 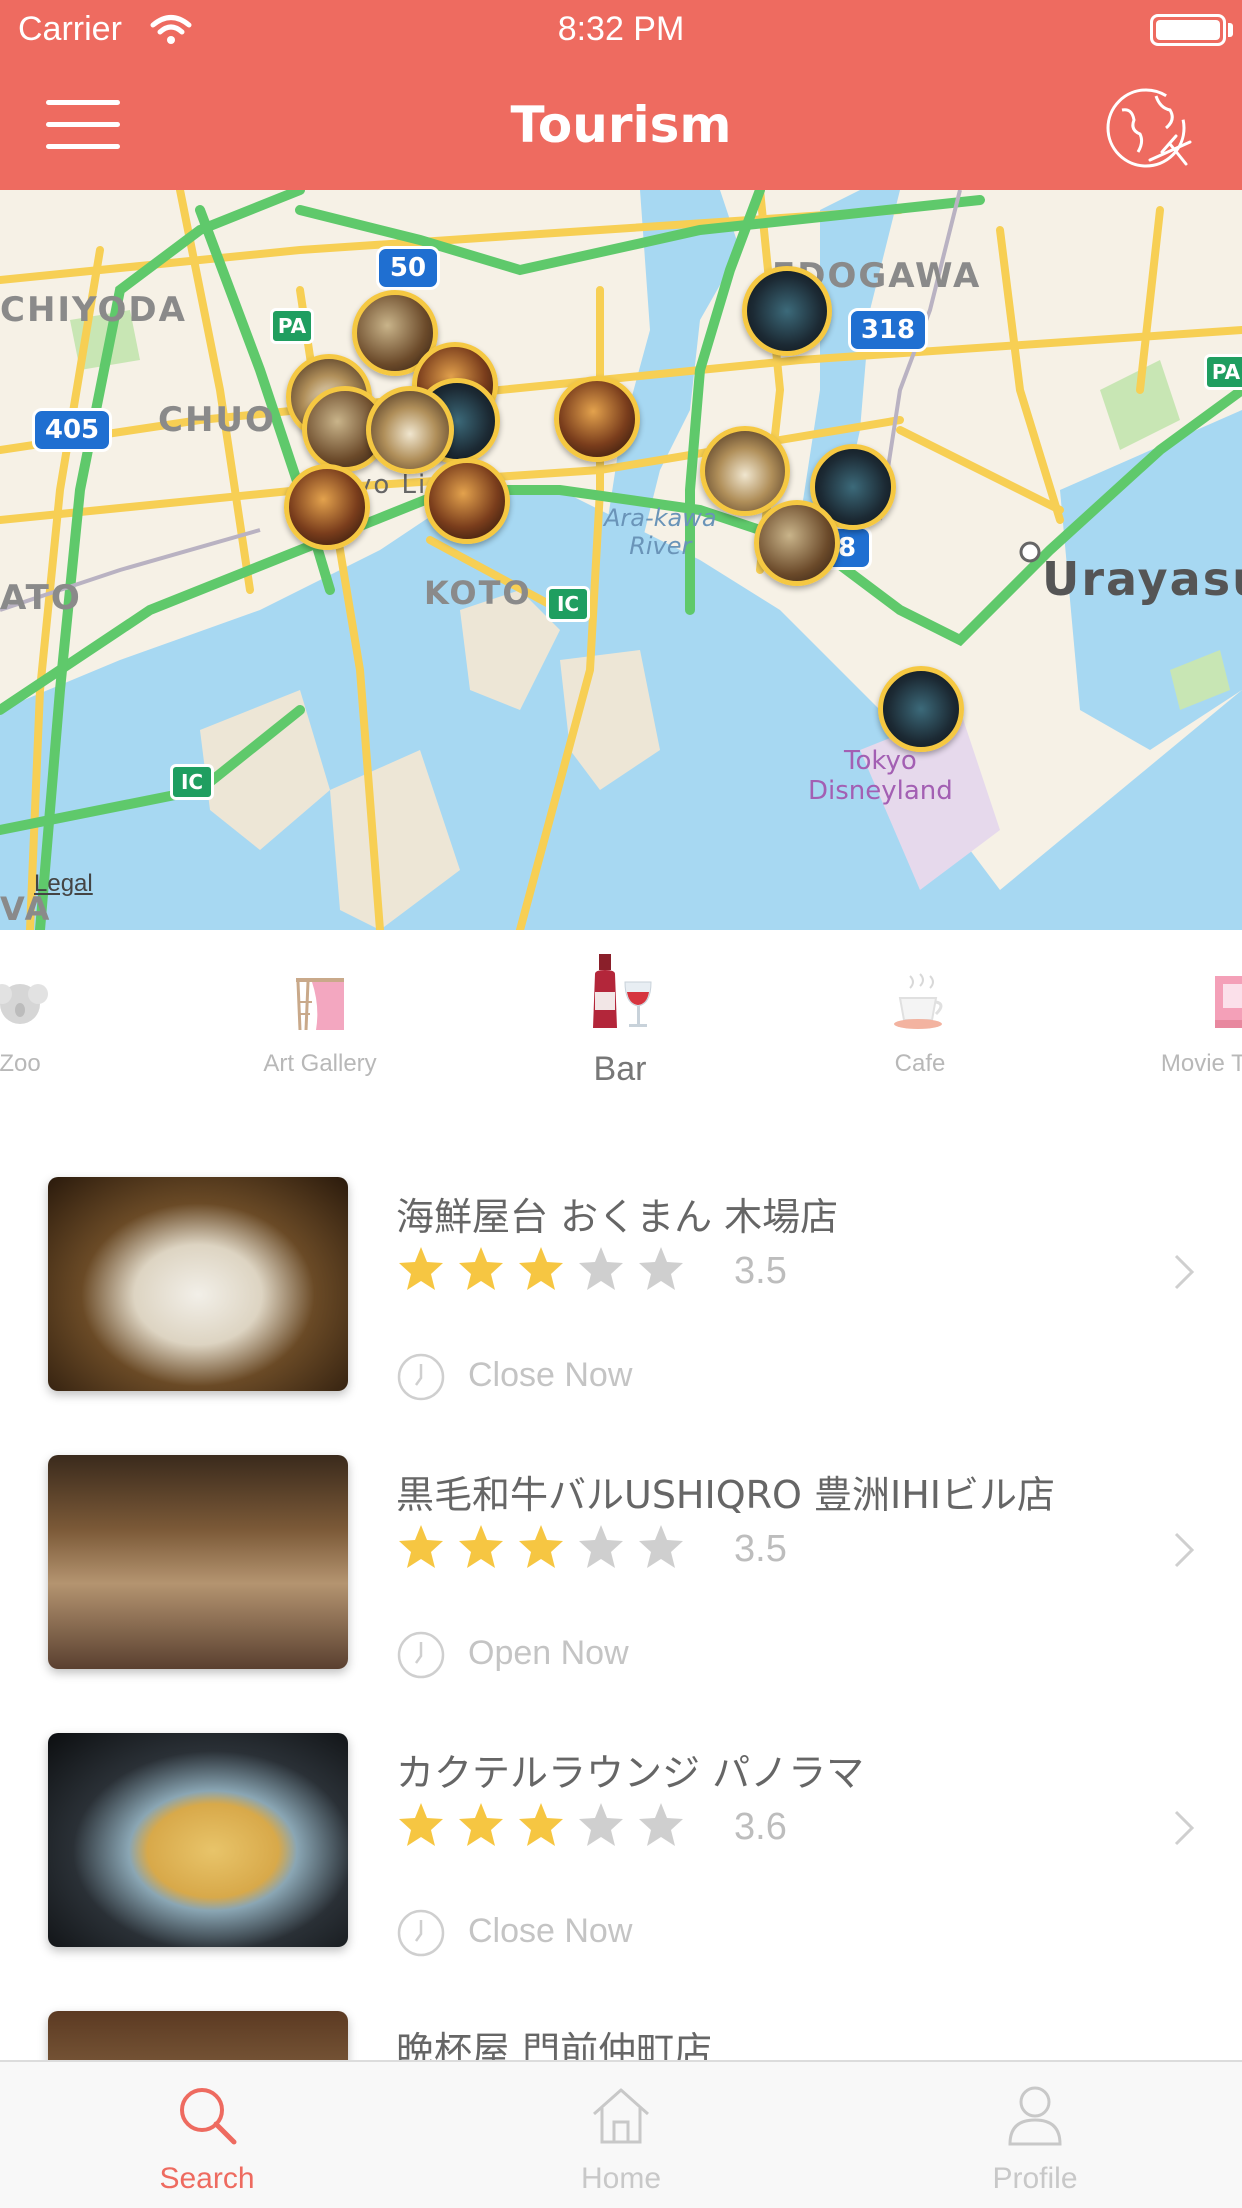 I want to click on category-cafe: Cafe, so click(x=920, y=1024).